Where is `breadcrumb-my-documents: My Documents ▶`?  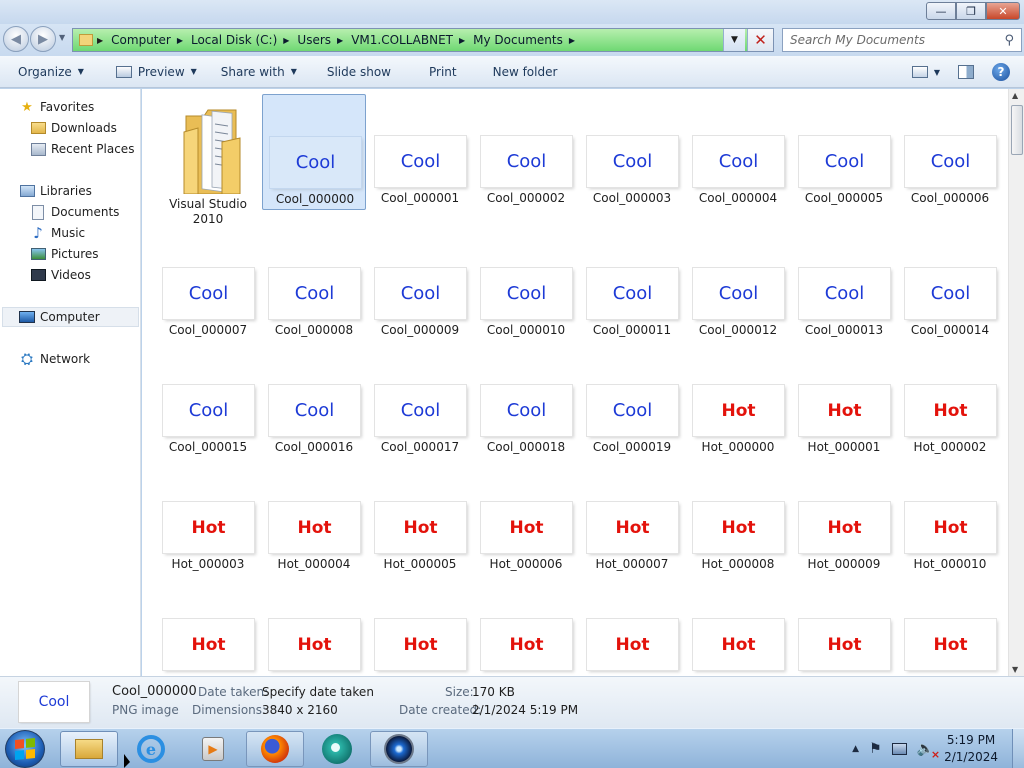
breadcrumb-my-documents: My Documents ▶ is located at coordinates (528, 40).